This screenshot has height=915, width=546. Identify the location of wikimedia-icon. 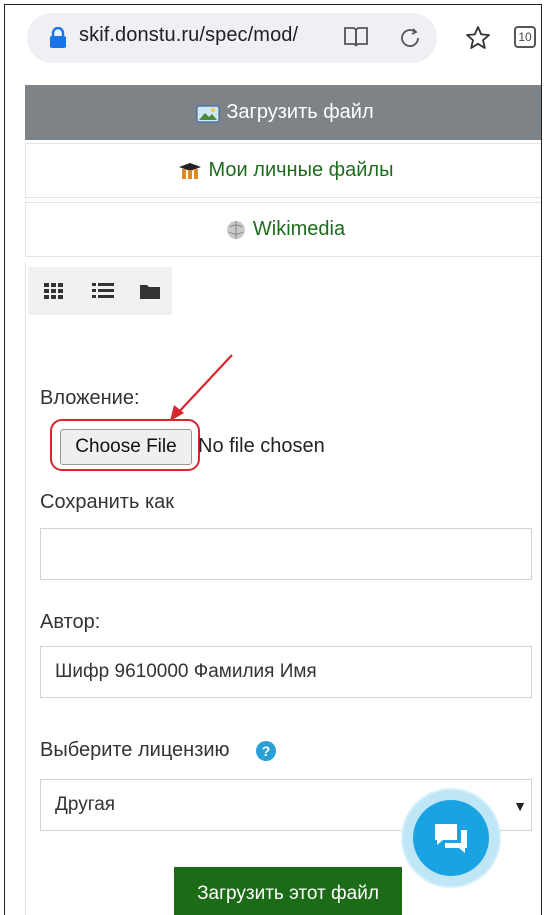
(235, 229).